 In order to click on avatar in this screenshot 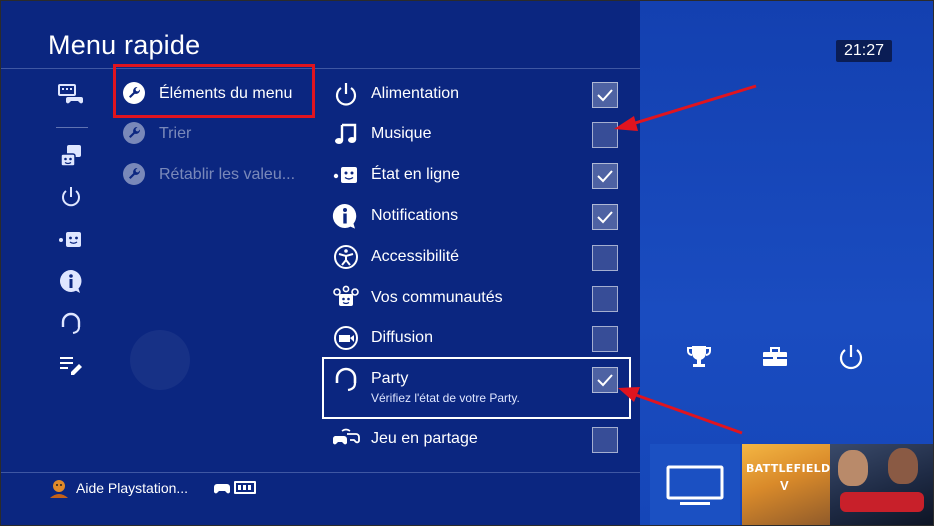, I will do `click(59, 488)`.